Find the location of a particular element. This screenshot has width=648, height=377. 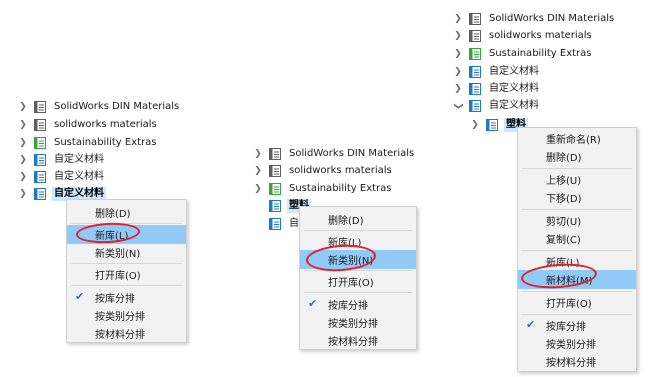

tree-item-custom-materials: 自 is located at coordinates (284, 223).